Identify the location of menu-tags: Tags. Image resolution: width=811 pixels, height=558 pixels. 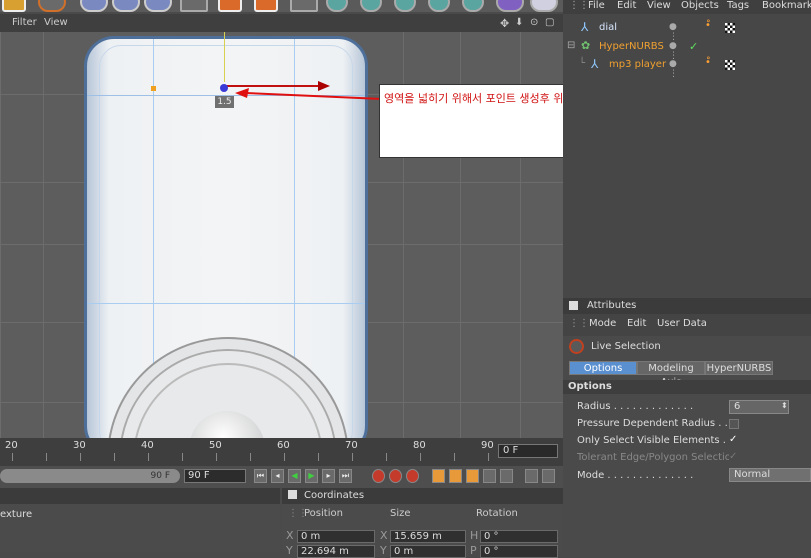
(738, 5).